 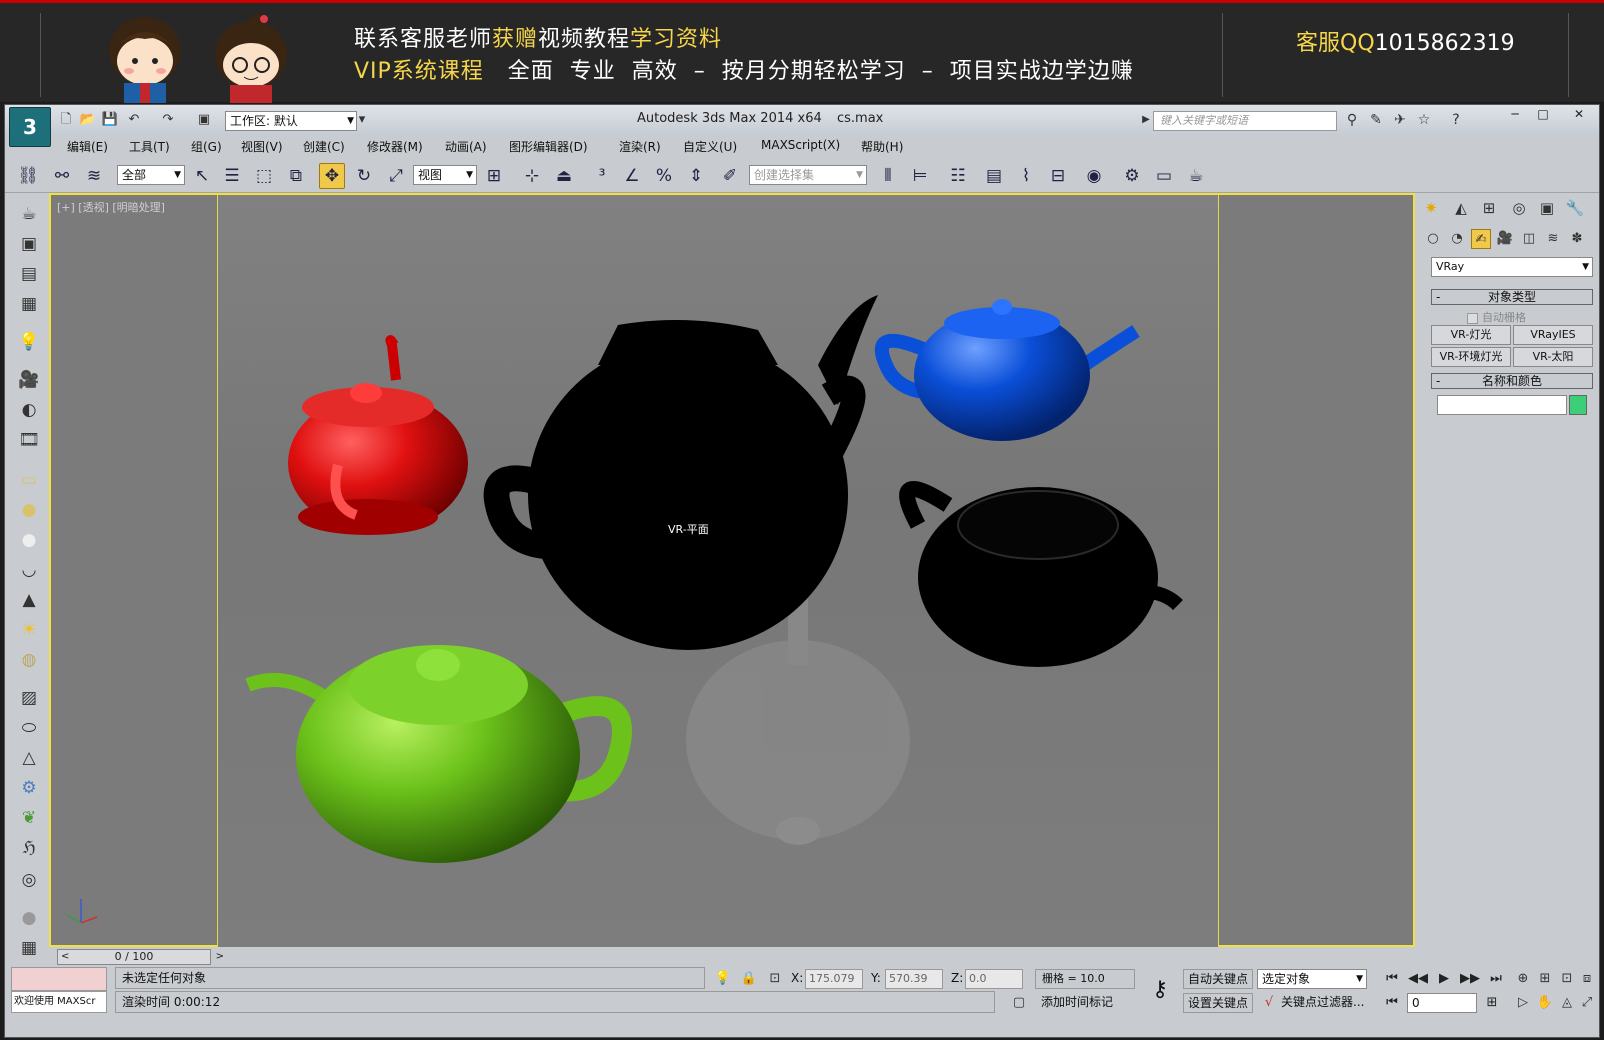 What do you see at coordinates (749, 979) in the screenshot?
I see `selection-lock-icon: 🔒` at bounding box center [749, 979].